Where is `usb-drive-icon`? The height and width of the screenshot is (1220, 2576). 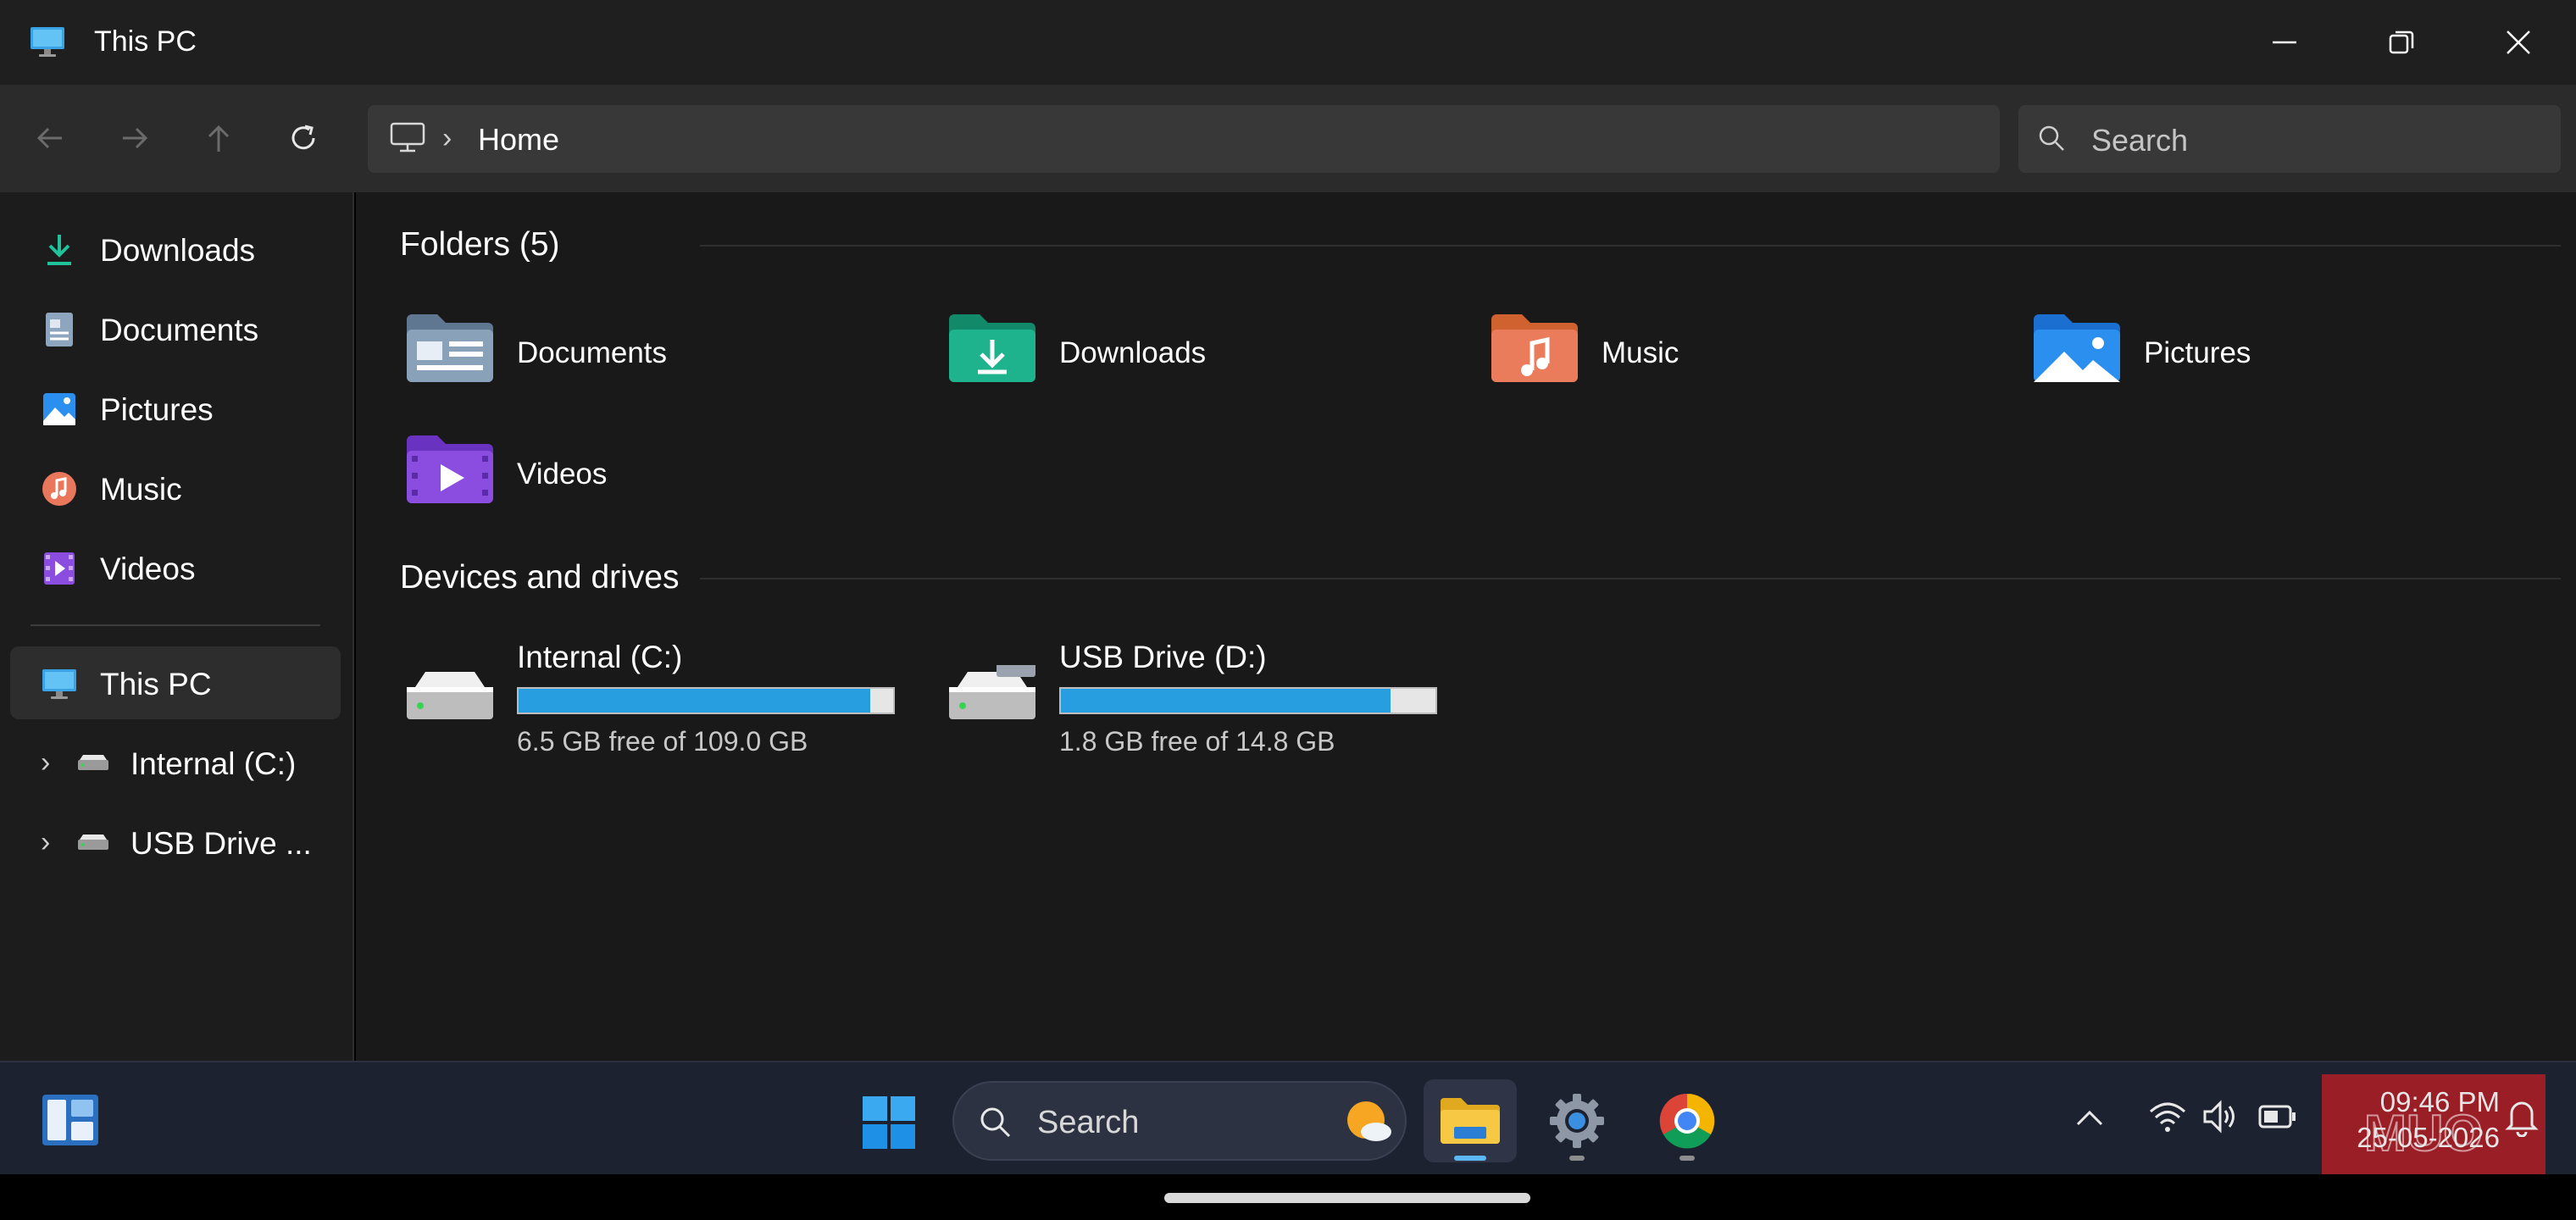 usb-drive-icon is located at coordinates (992, 689).